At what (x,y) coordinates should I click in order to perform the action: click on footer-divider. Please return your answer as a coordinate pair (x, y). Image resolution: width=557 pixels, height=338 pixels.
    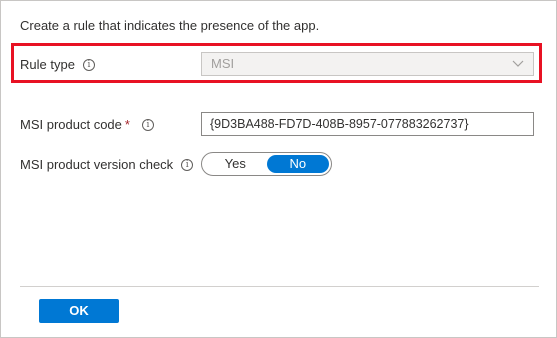
    Looking at the image, I should click on (279, 286).